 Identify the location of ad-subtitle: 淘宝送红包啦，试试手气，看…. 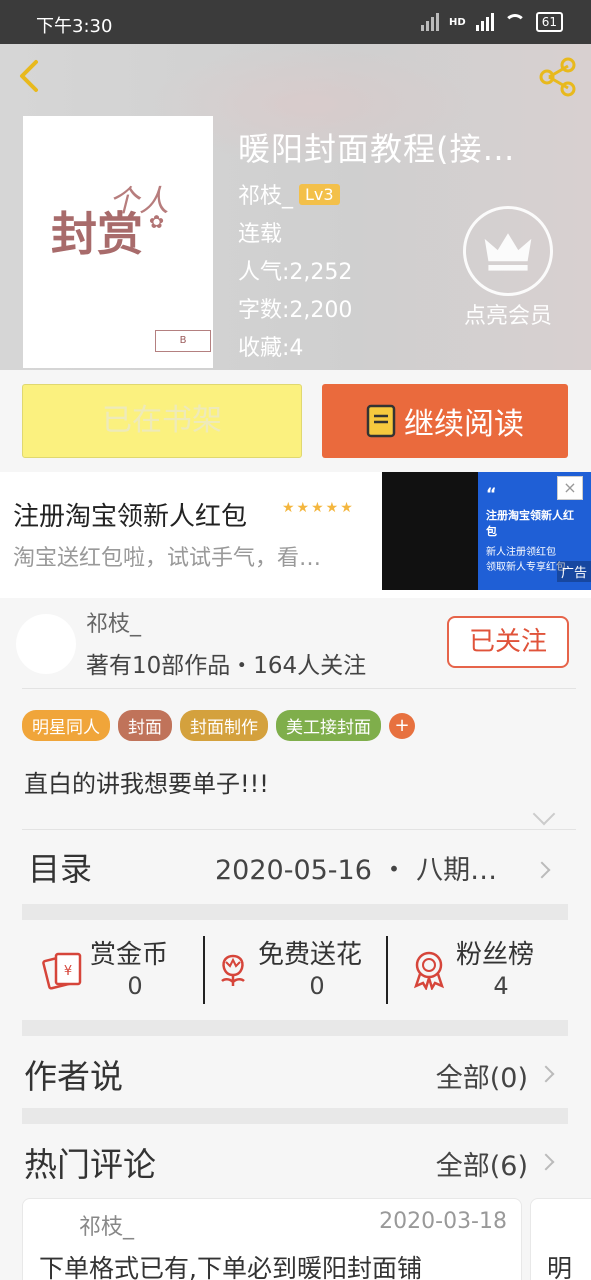
(167, 558).